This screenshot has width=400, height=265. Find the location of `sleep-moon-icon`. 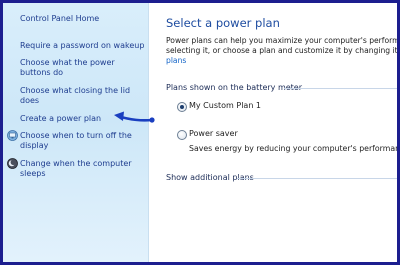

sleep-moon-icon is located at coordinates (12, 163).